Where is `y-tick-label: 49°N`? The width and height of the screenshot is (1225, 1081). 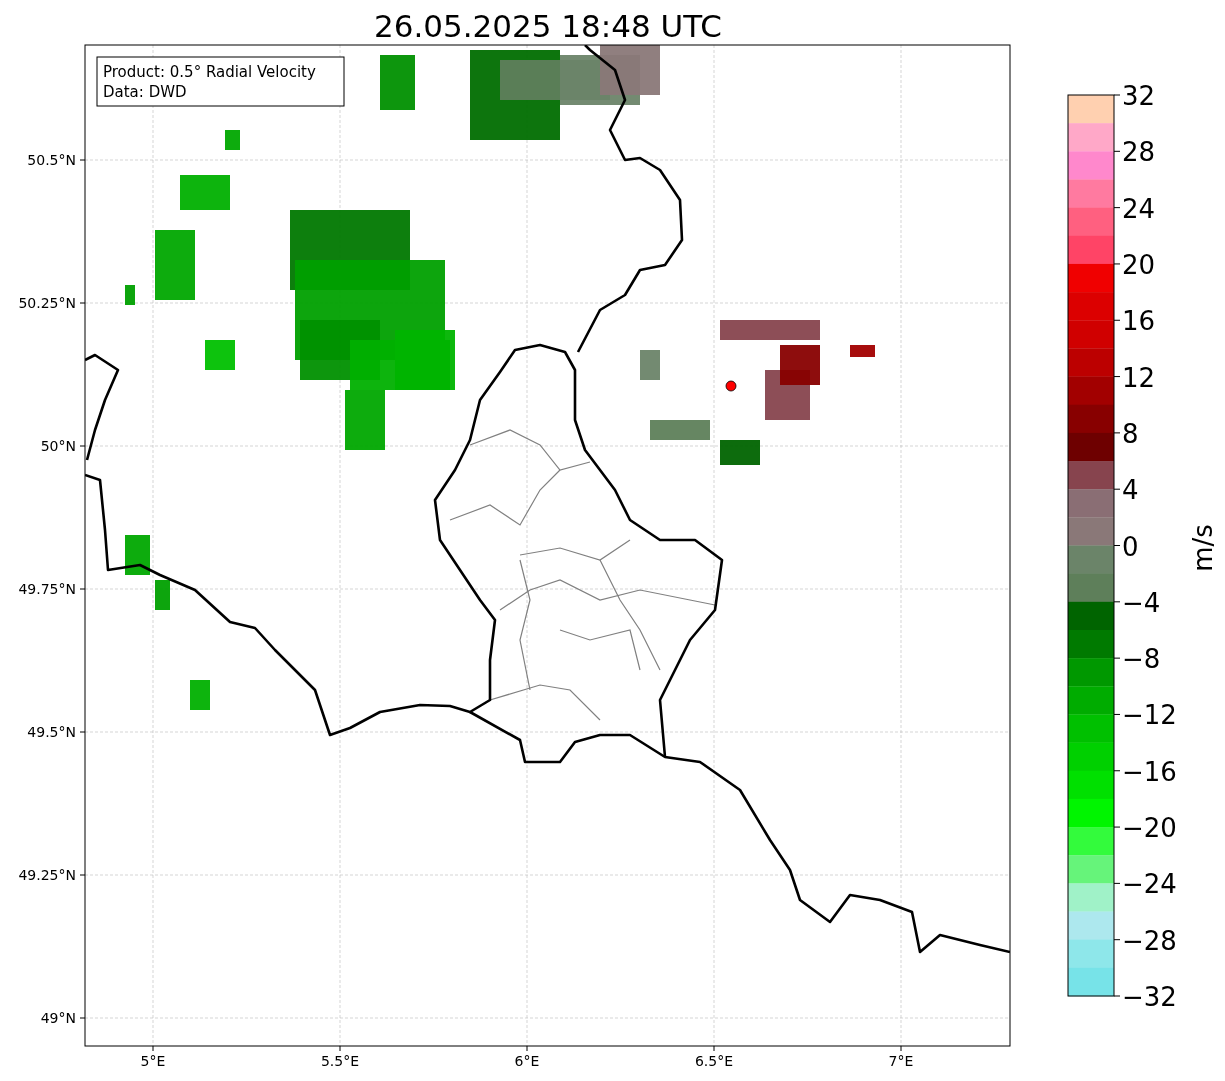 y-tick-label: 49°N is located at coordinates (58, 1018).